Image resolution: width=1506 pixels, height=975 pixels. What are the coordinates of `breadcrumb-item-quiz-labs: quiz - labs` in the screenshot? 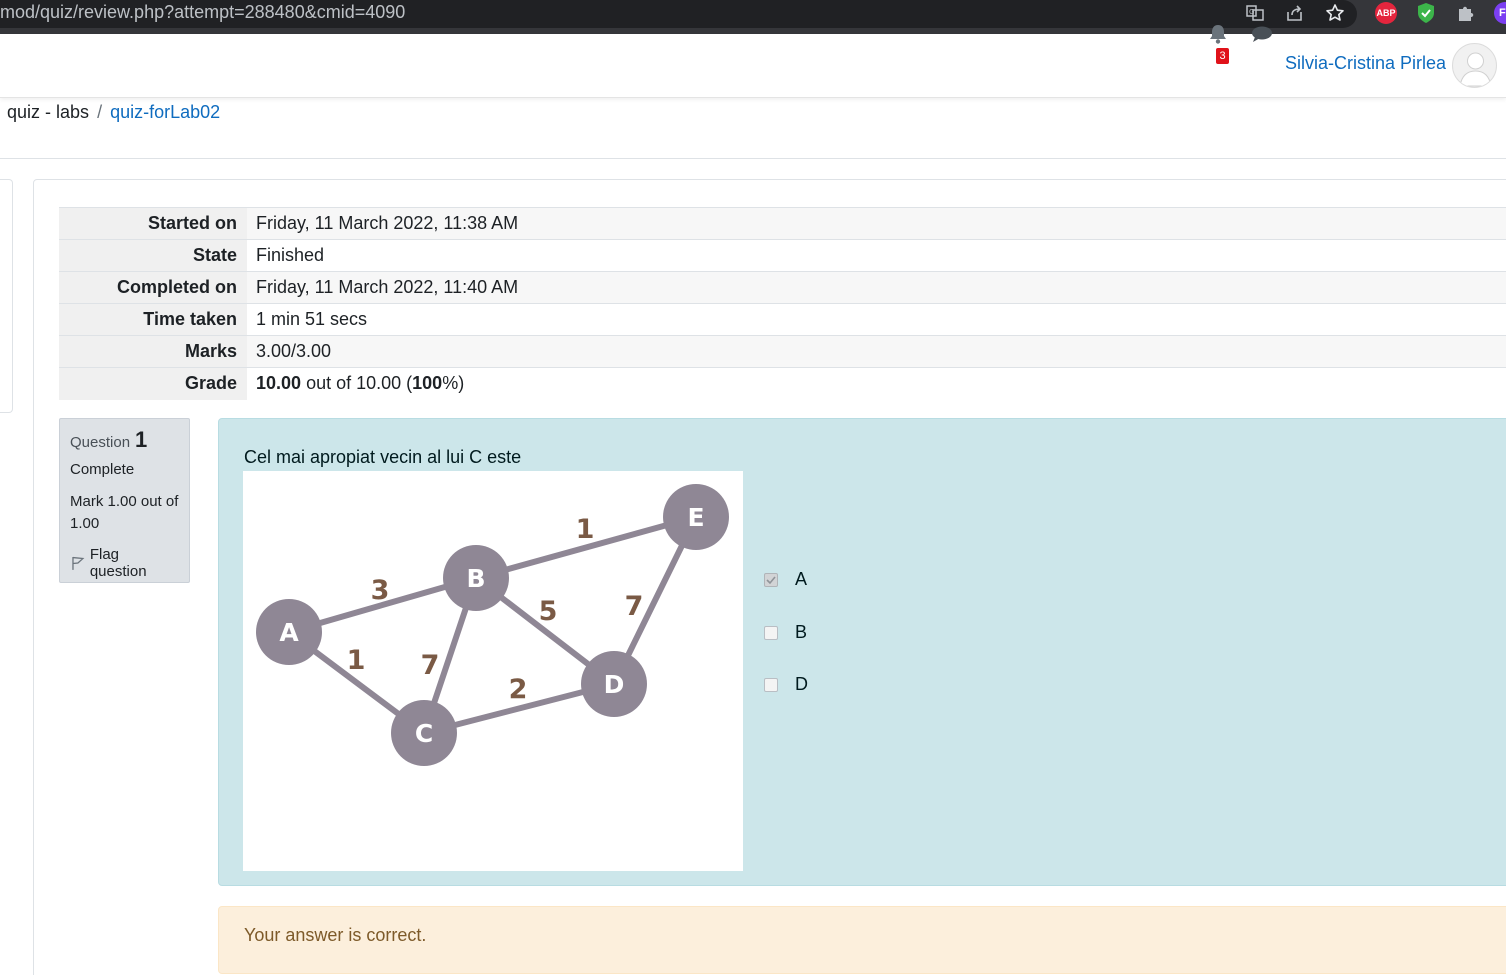 It's located at (48, 112).